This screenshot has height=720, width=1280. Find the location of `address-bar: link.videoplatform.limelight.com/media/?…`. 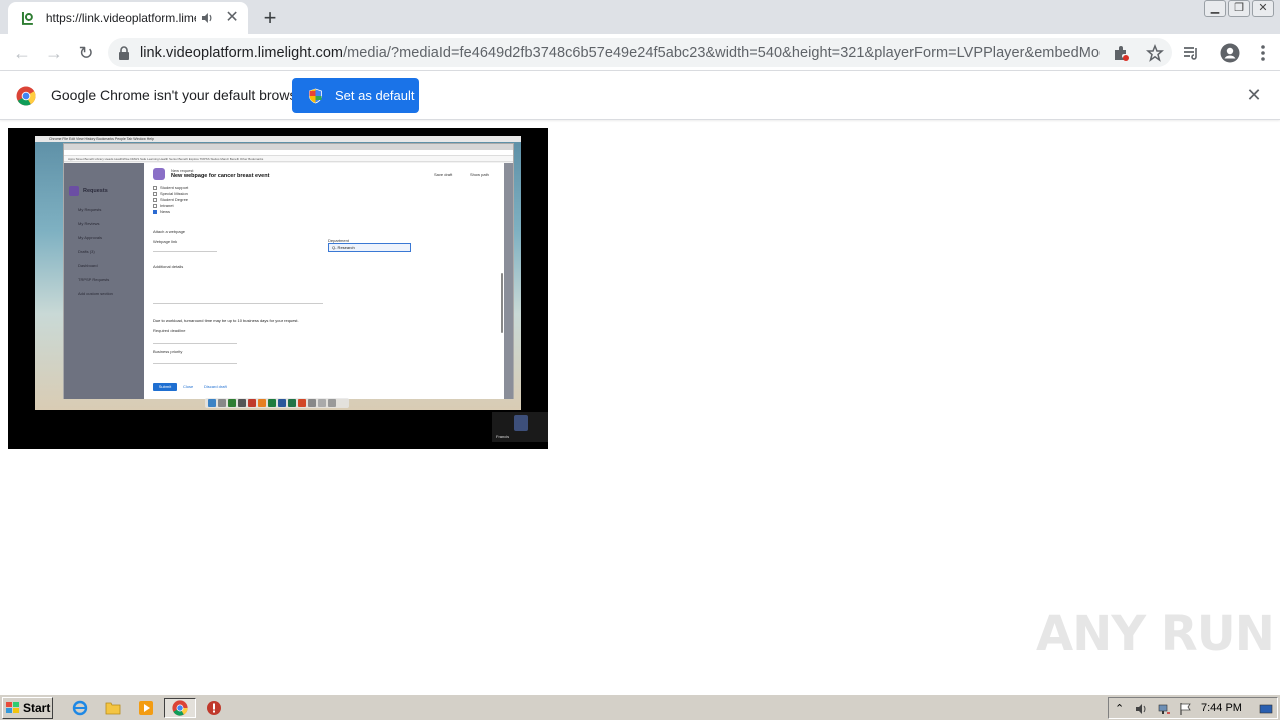

address-bar: link.videoplatform.limelight.com/media/?… is located at coordinates (640, 52).